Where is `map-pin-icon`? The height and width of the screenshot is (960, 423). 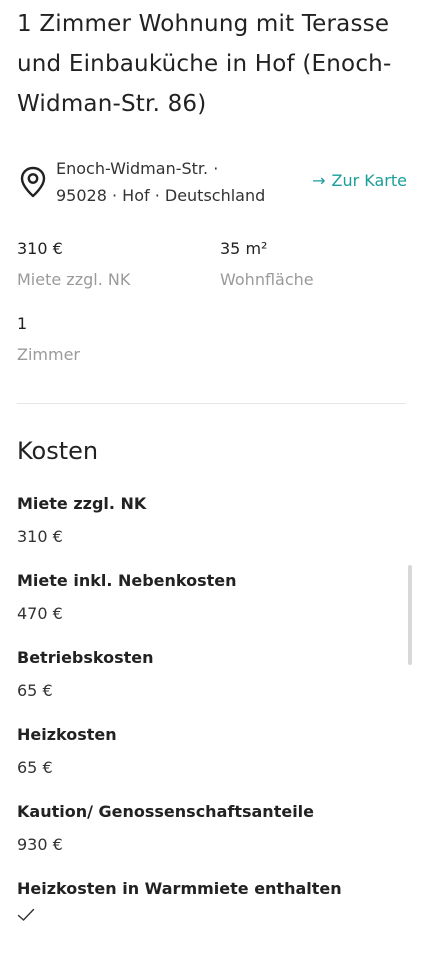
map-pin-icon is located at coordinates (33, 182).